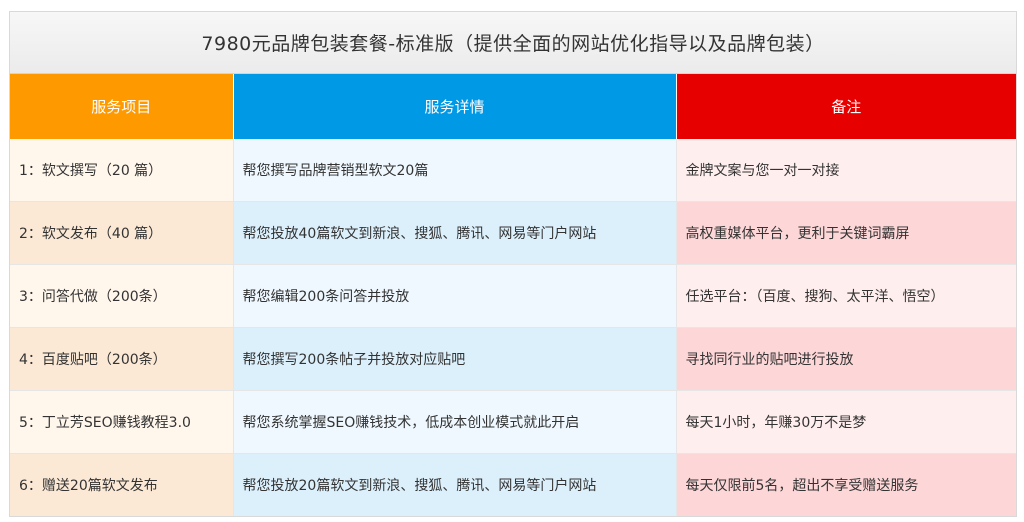 The height and width of the screenshot is (522, 1024). What do you see at coordinates (455, 359) in the screenshot?
I see `service-detail-cell: 帮您撰写200条帖子并投放对应贴吧` at bounding box center [455, 359].